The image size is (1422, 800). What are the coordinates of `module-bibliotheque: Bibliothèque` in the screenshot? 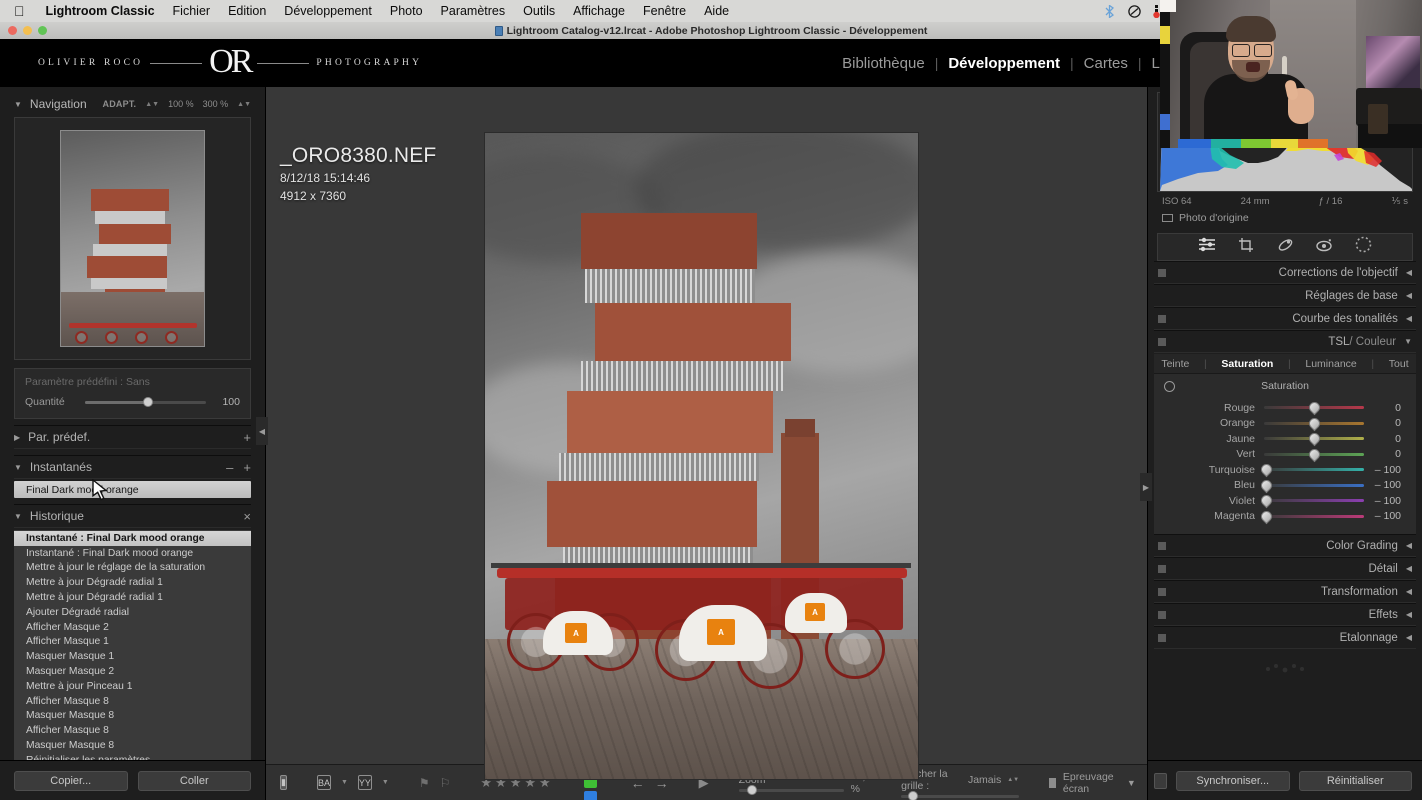 It's located at (883, 63).